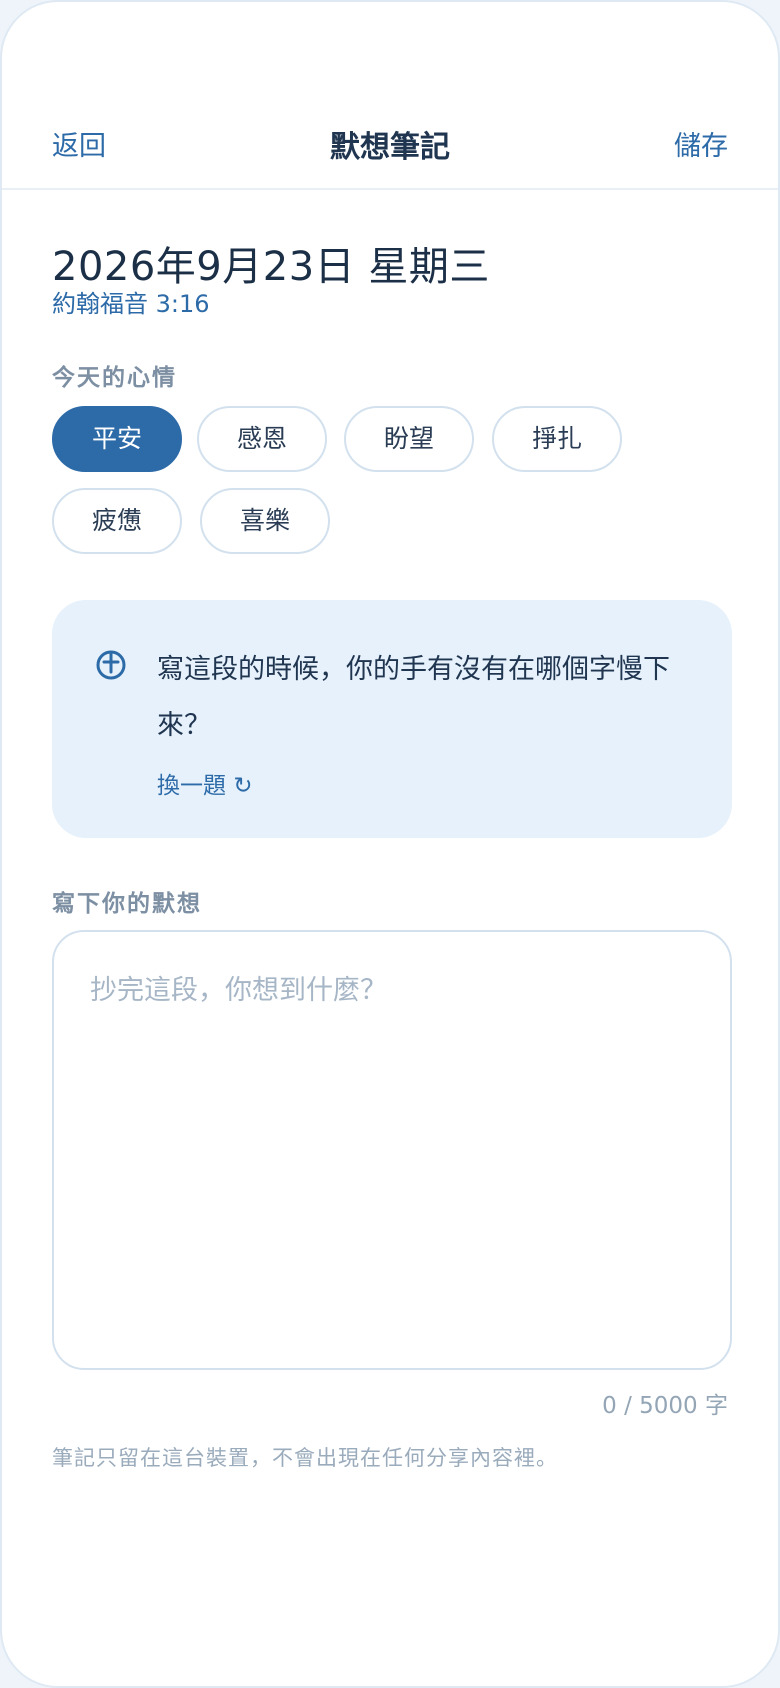 This screenshot has width=780, height=1688. I want to click on mood-label: 今天的心情, so click(114, 378).